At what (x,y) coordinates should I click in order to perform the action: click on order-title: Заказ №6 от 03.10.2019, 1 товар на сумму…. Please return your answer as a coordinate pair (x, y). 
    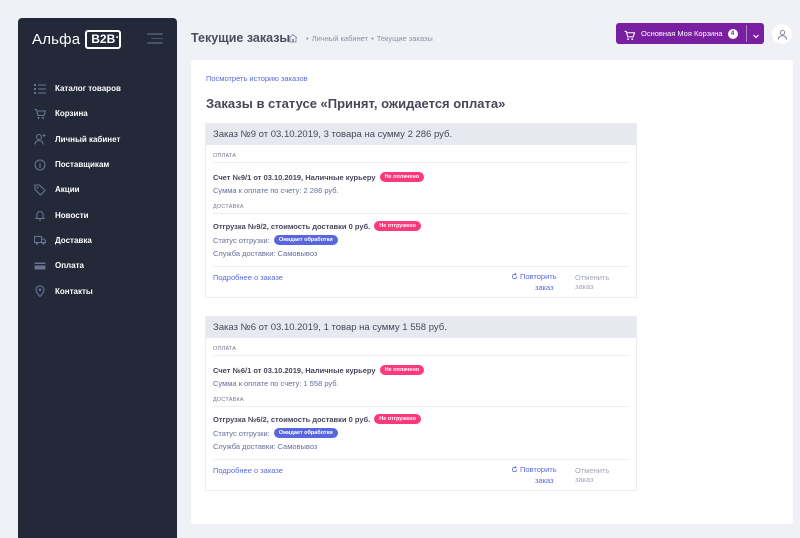
    Looking at the image, I should click on (421, 327).